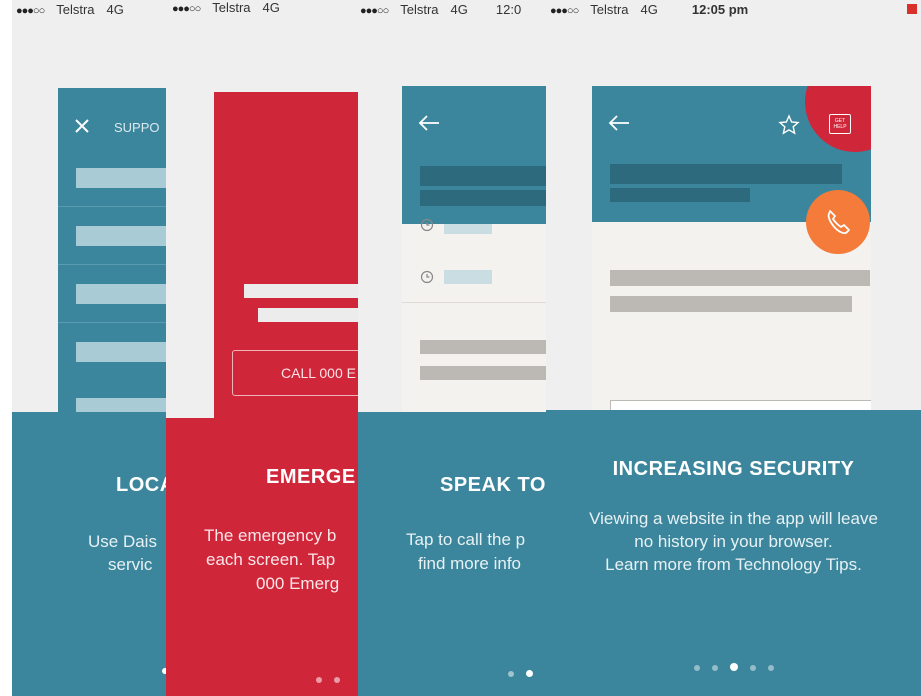 This screenshot has width=921, height=696. I want to click on call-000-button: CALL 000 E, so click(296, 373).